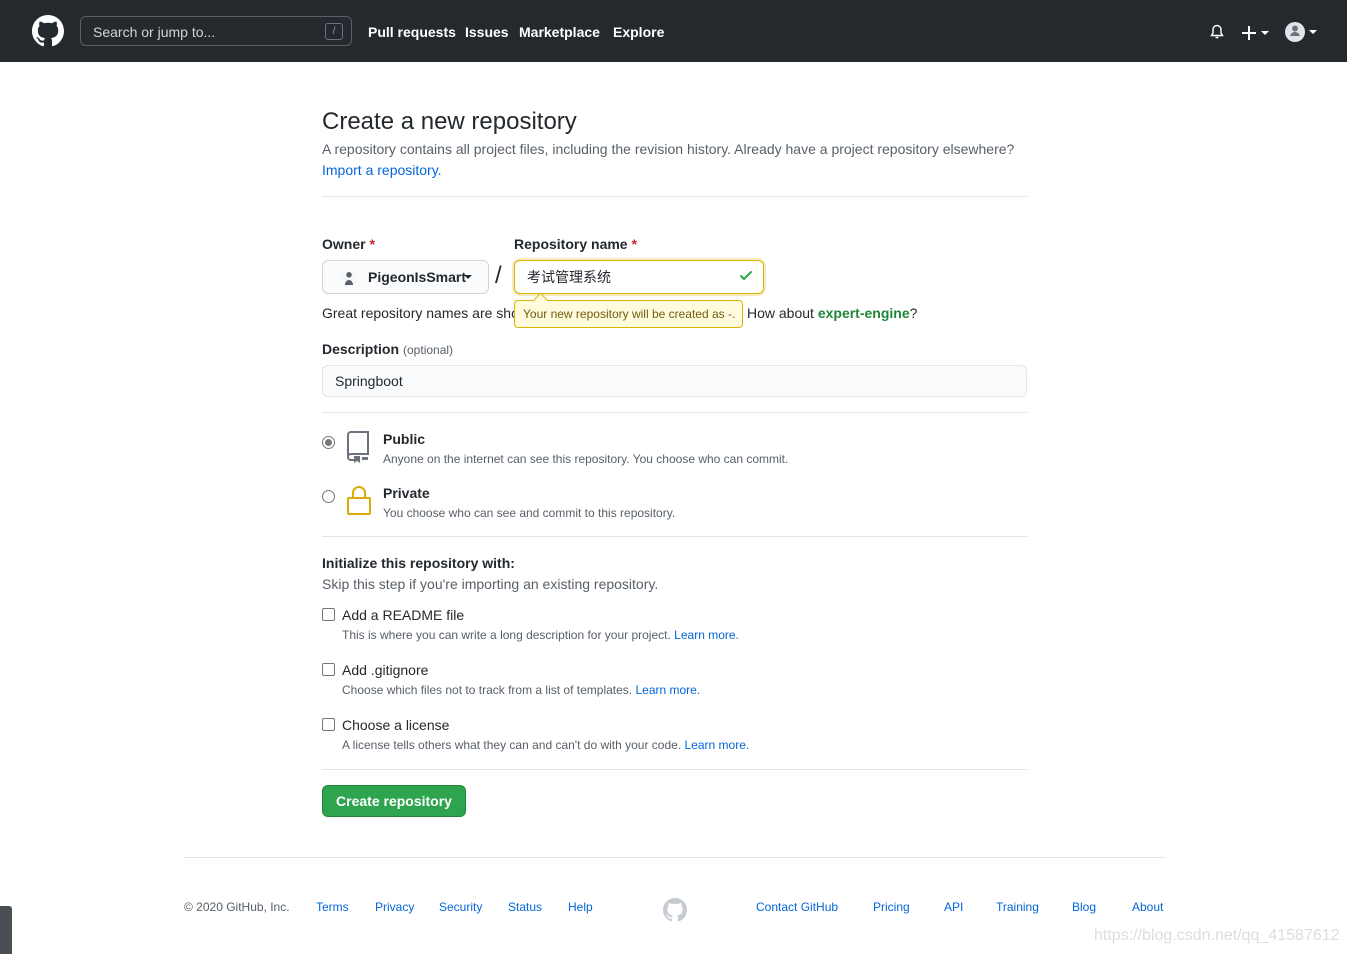 The image size is (1347, 954). I want to click on footer-link-security: Security, so click(460, 907).